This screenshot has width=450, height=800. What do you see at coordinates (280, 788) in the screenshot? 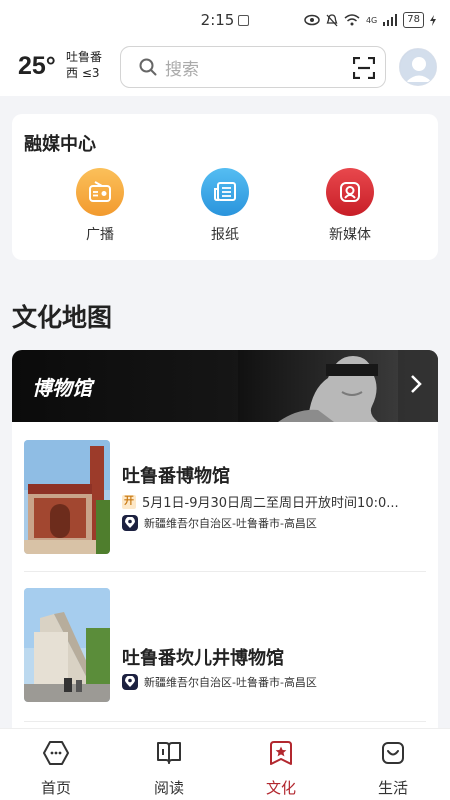
I see `tab-culture-label: 文化` at bounding box center [280, 788].